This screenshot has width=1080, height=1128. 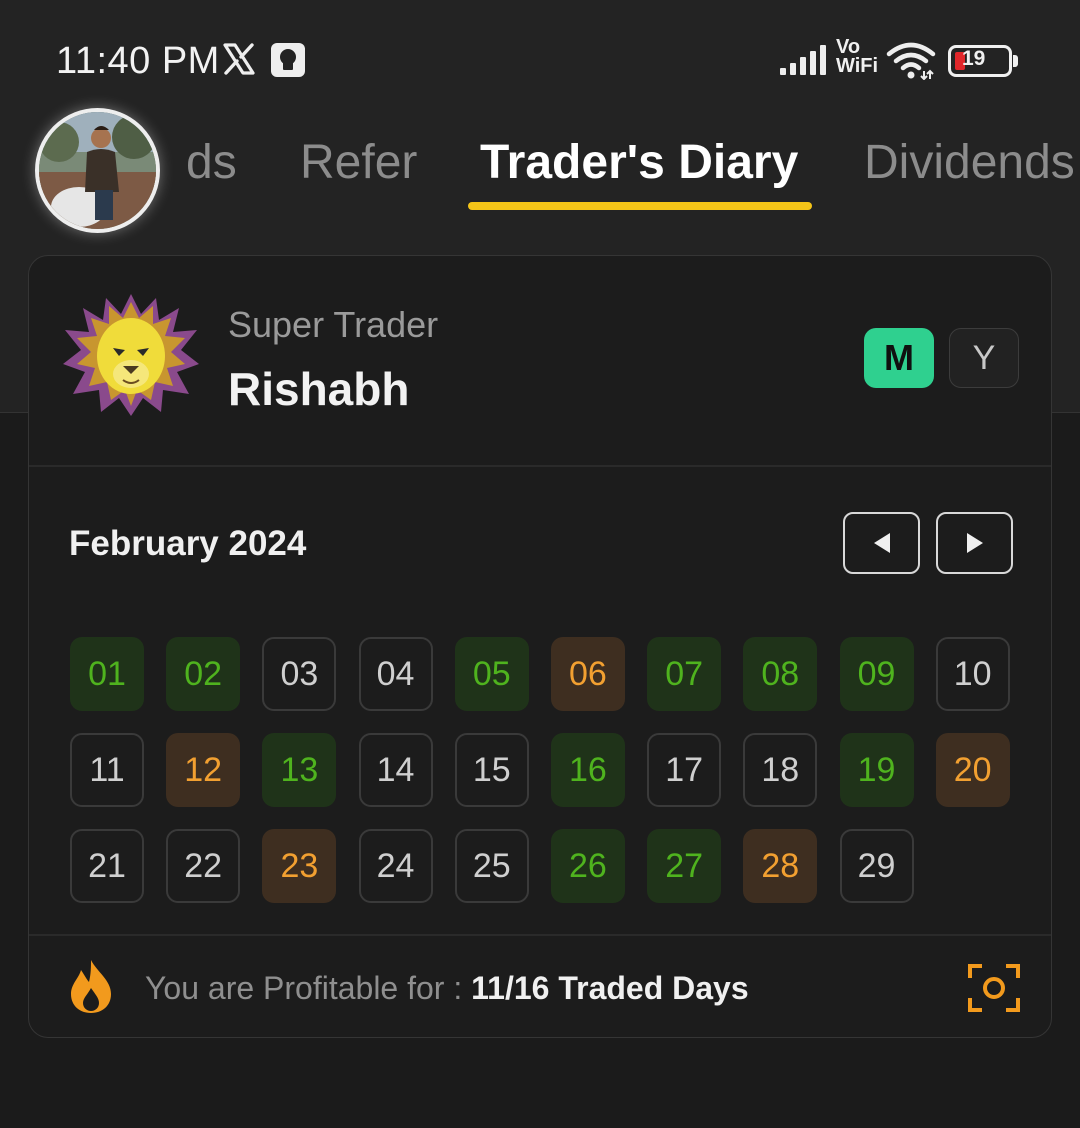 I want to click on calendar-day: 06, so click(x=587, y=674).